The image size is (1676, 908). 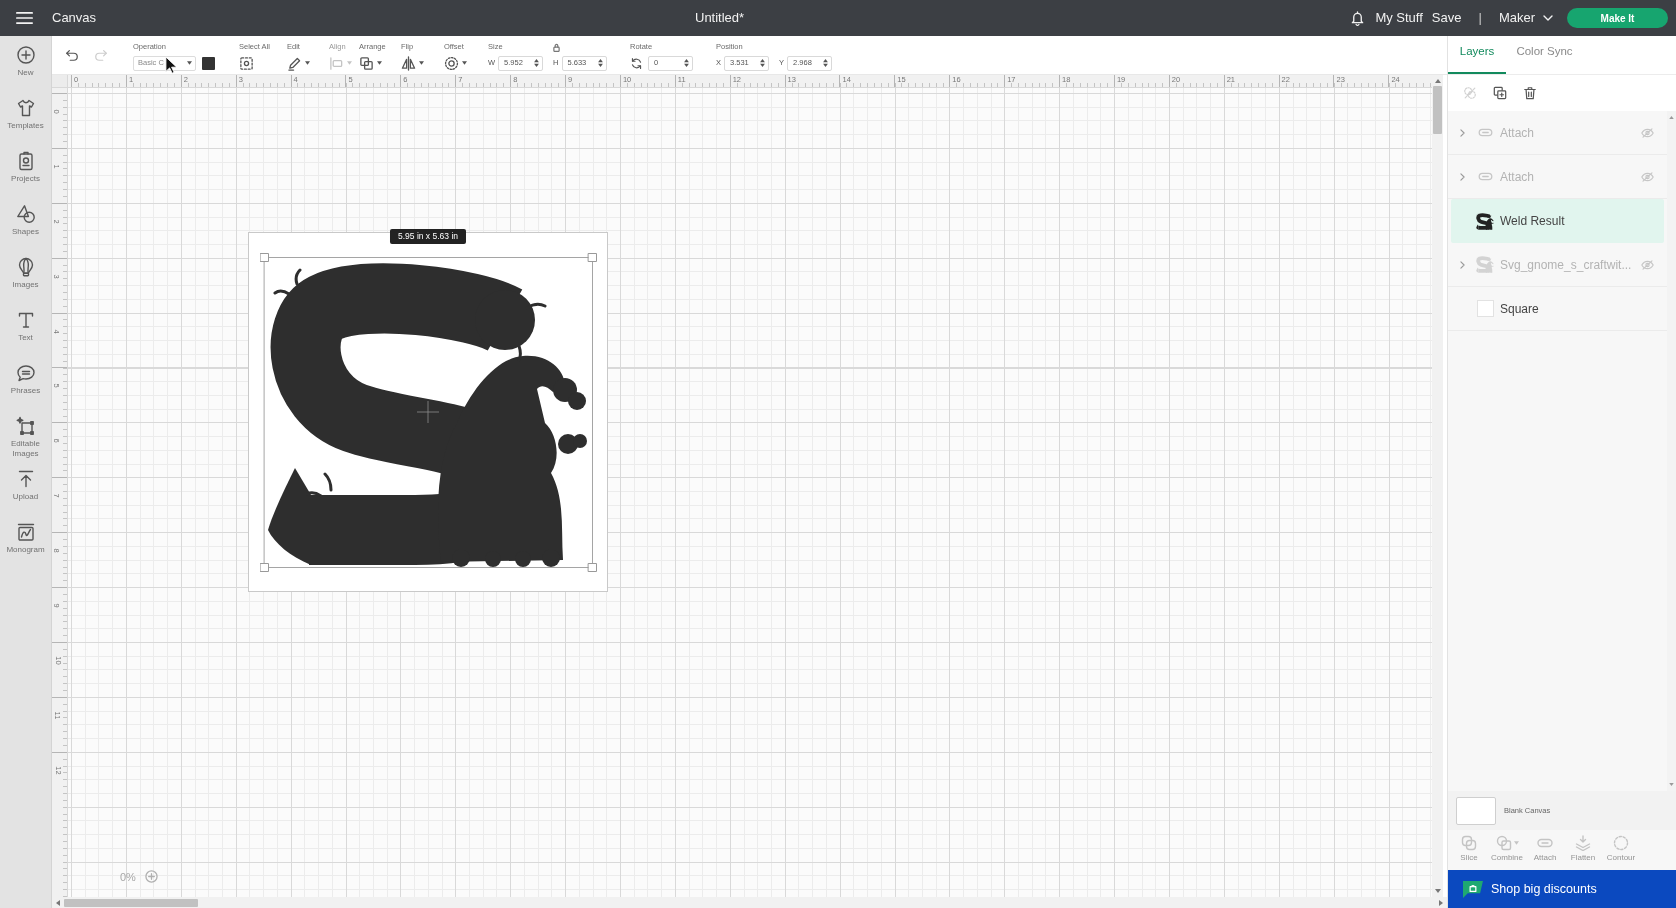 I want to click on scroll-left-icon, so click(x=58, y=902).